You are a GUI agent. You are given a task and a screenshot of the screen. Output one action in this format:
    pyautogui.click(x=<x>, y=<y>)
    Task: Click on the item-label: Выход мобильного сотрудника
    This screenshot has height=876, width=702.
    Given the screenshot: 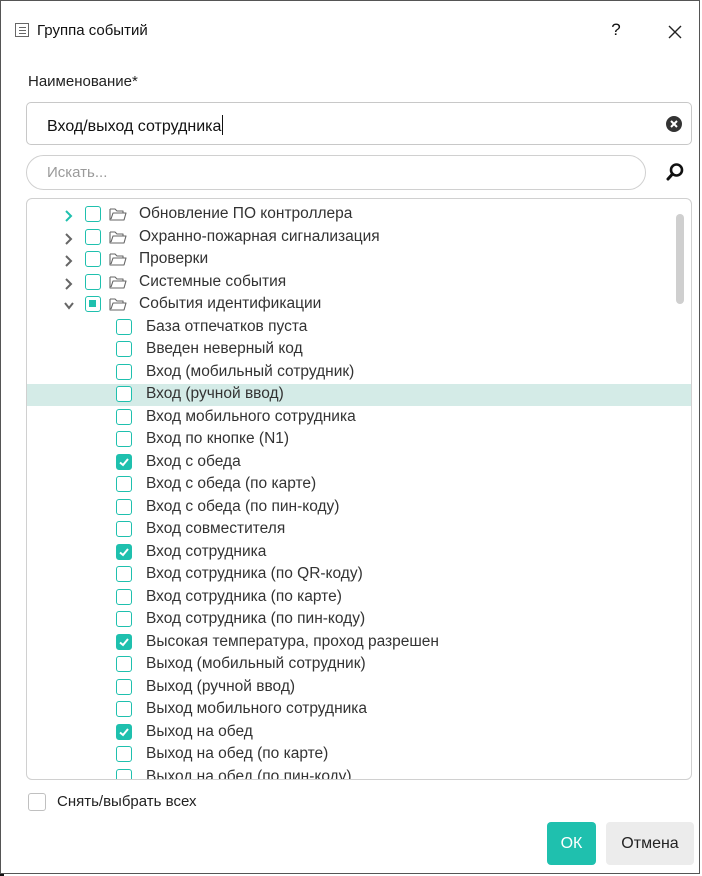 What is the action you would take?
    pyautogui.click(x=257, y=708)
    